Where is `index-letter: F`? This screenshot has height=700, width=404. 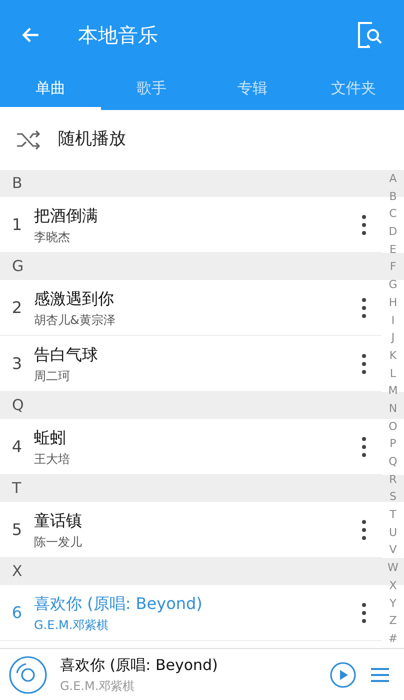
index-letter: F is located at coordinates (393, 267).